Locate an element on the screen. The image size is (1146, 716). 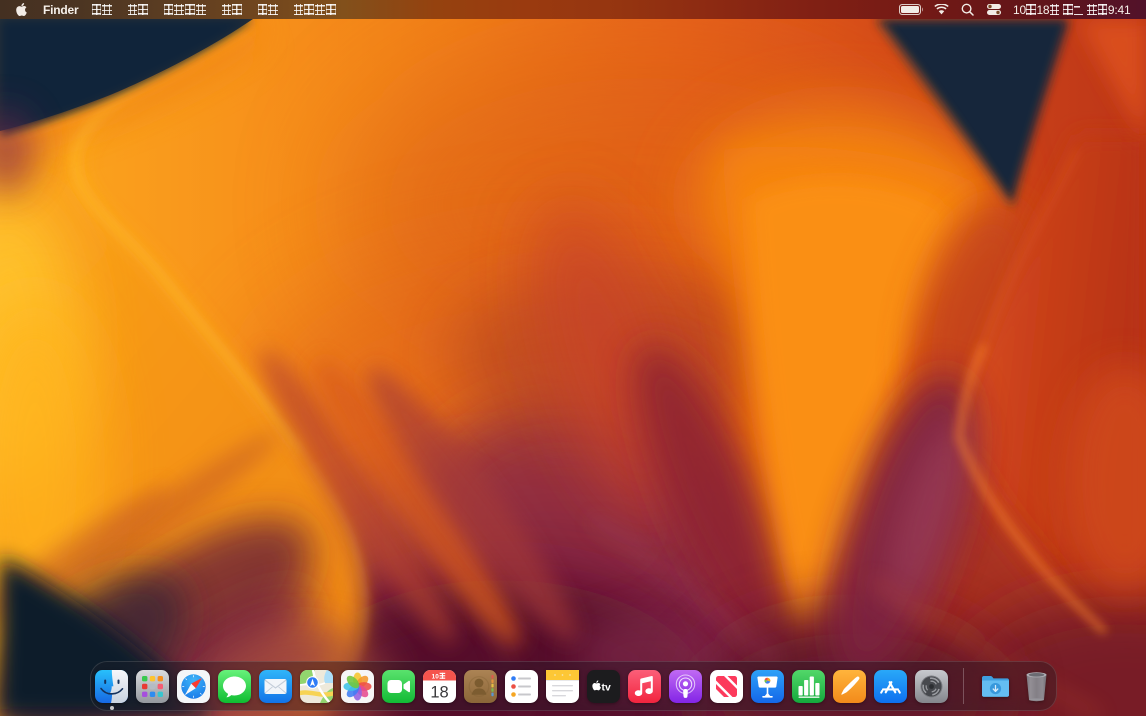
svg-text: 10 is located at coordinates (436, 676).